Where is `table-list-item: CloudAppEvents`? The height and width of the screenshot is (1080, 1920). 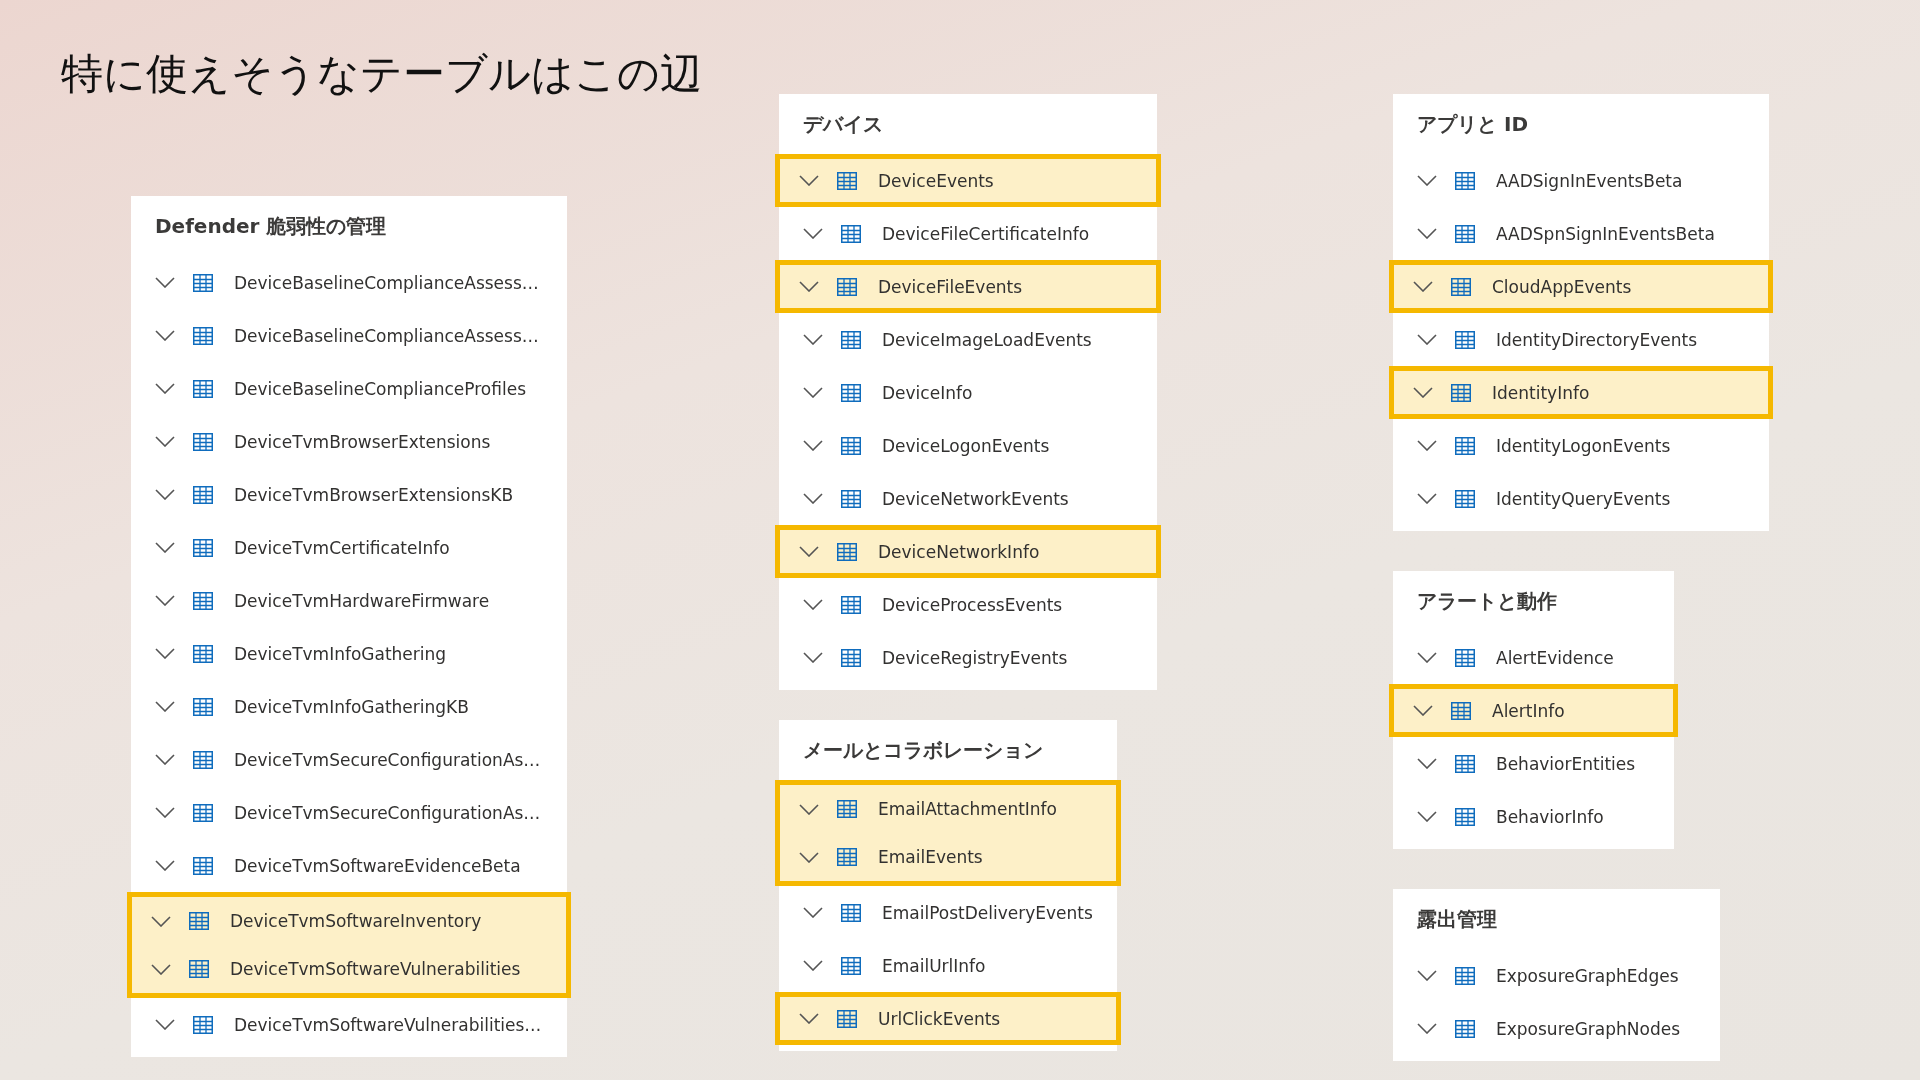 table-list-item: CloudAppEvents is located at coordinates (1581, 286).